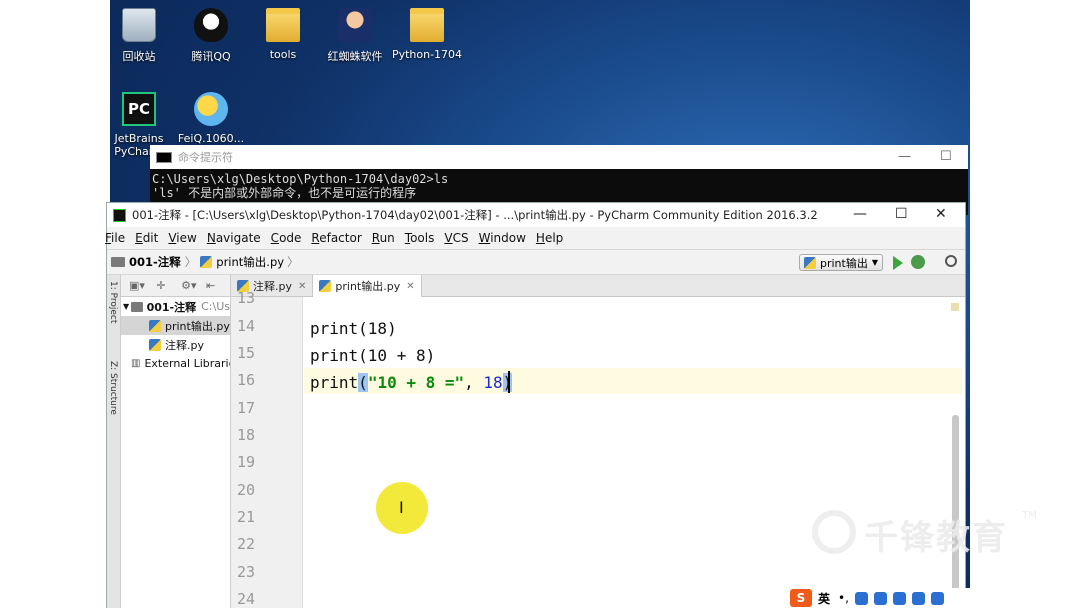 Image resolution: width=1080 pixels, height=608 pixels. What do you see at coordinates (211, 56) in the screenshot?
I see `desktop-icon-label: 腾讯QQ` at bounding box center [211, 56].